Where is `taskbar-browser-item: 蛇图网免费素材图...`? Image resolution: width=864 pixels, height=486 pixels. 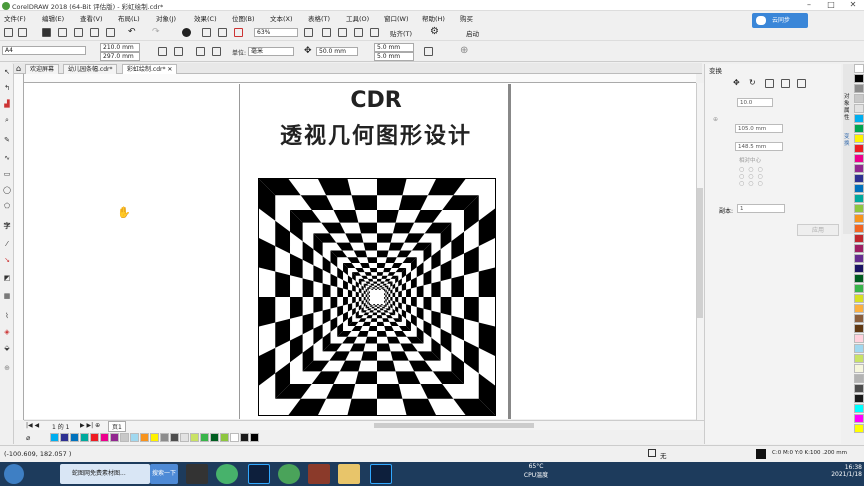
taskbar-browser-item: 蛇图网免费素材图... is located at coordinates (105, 474).